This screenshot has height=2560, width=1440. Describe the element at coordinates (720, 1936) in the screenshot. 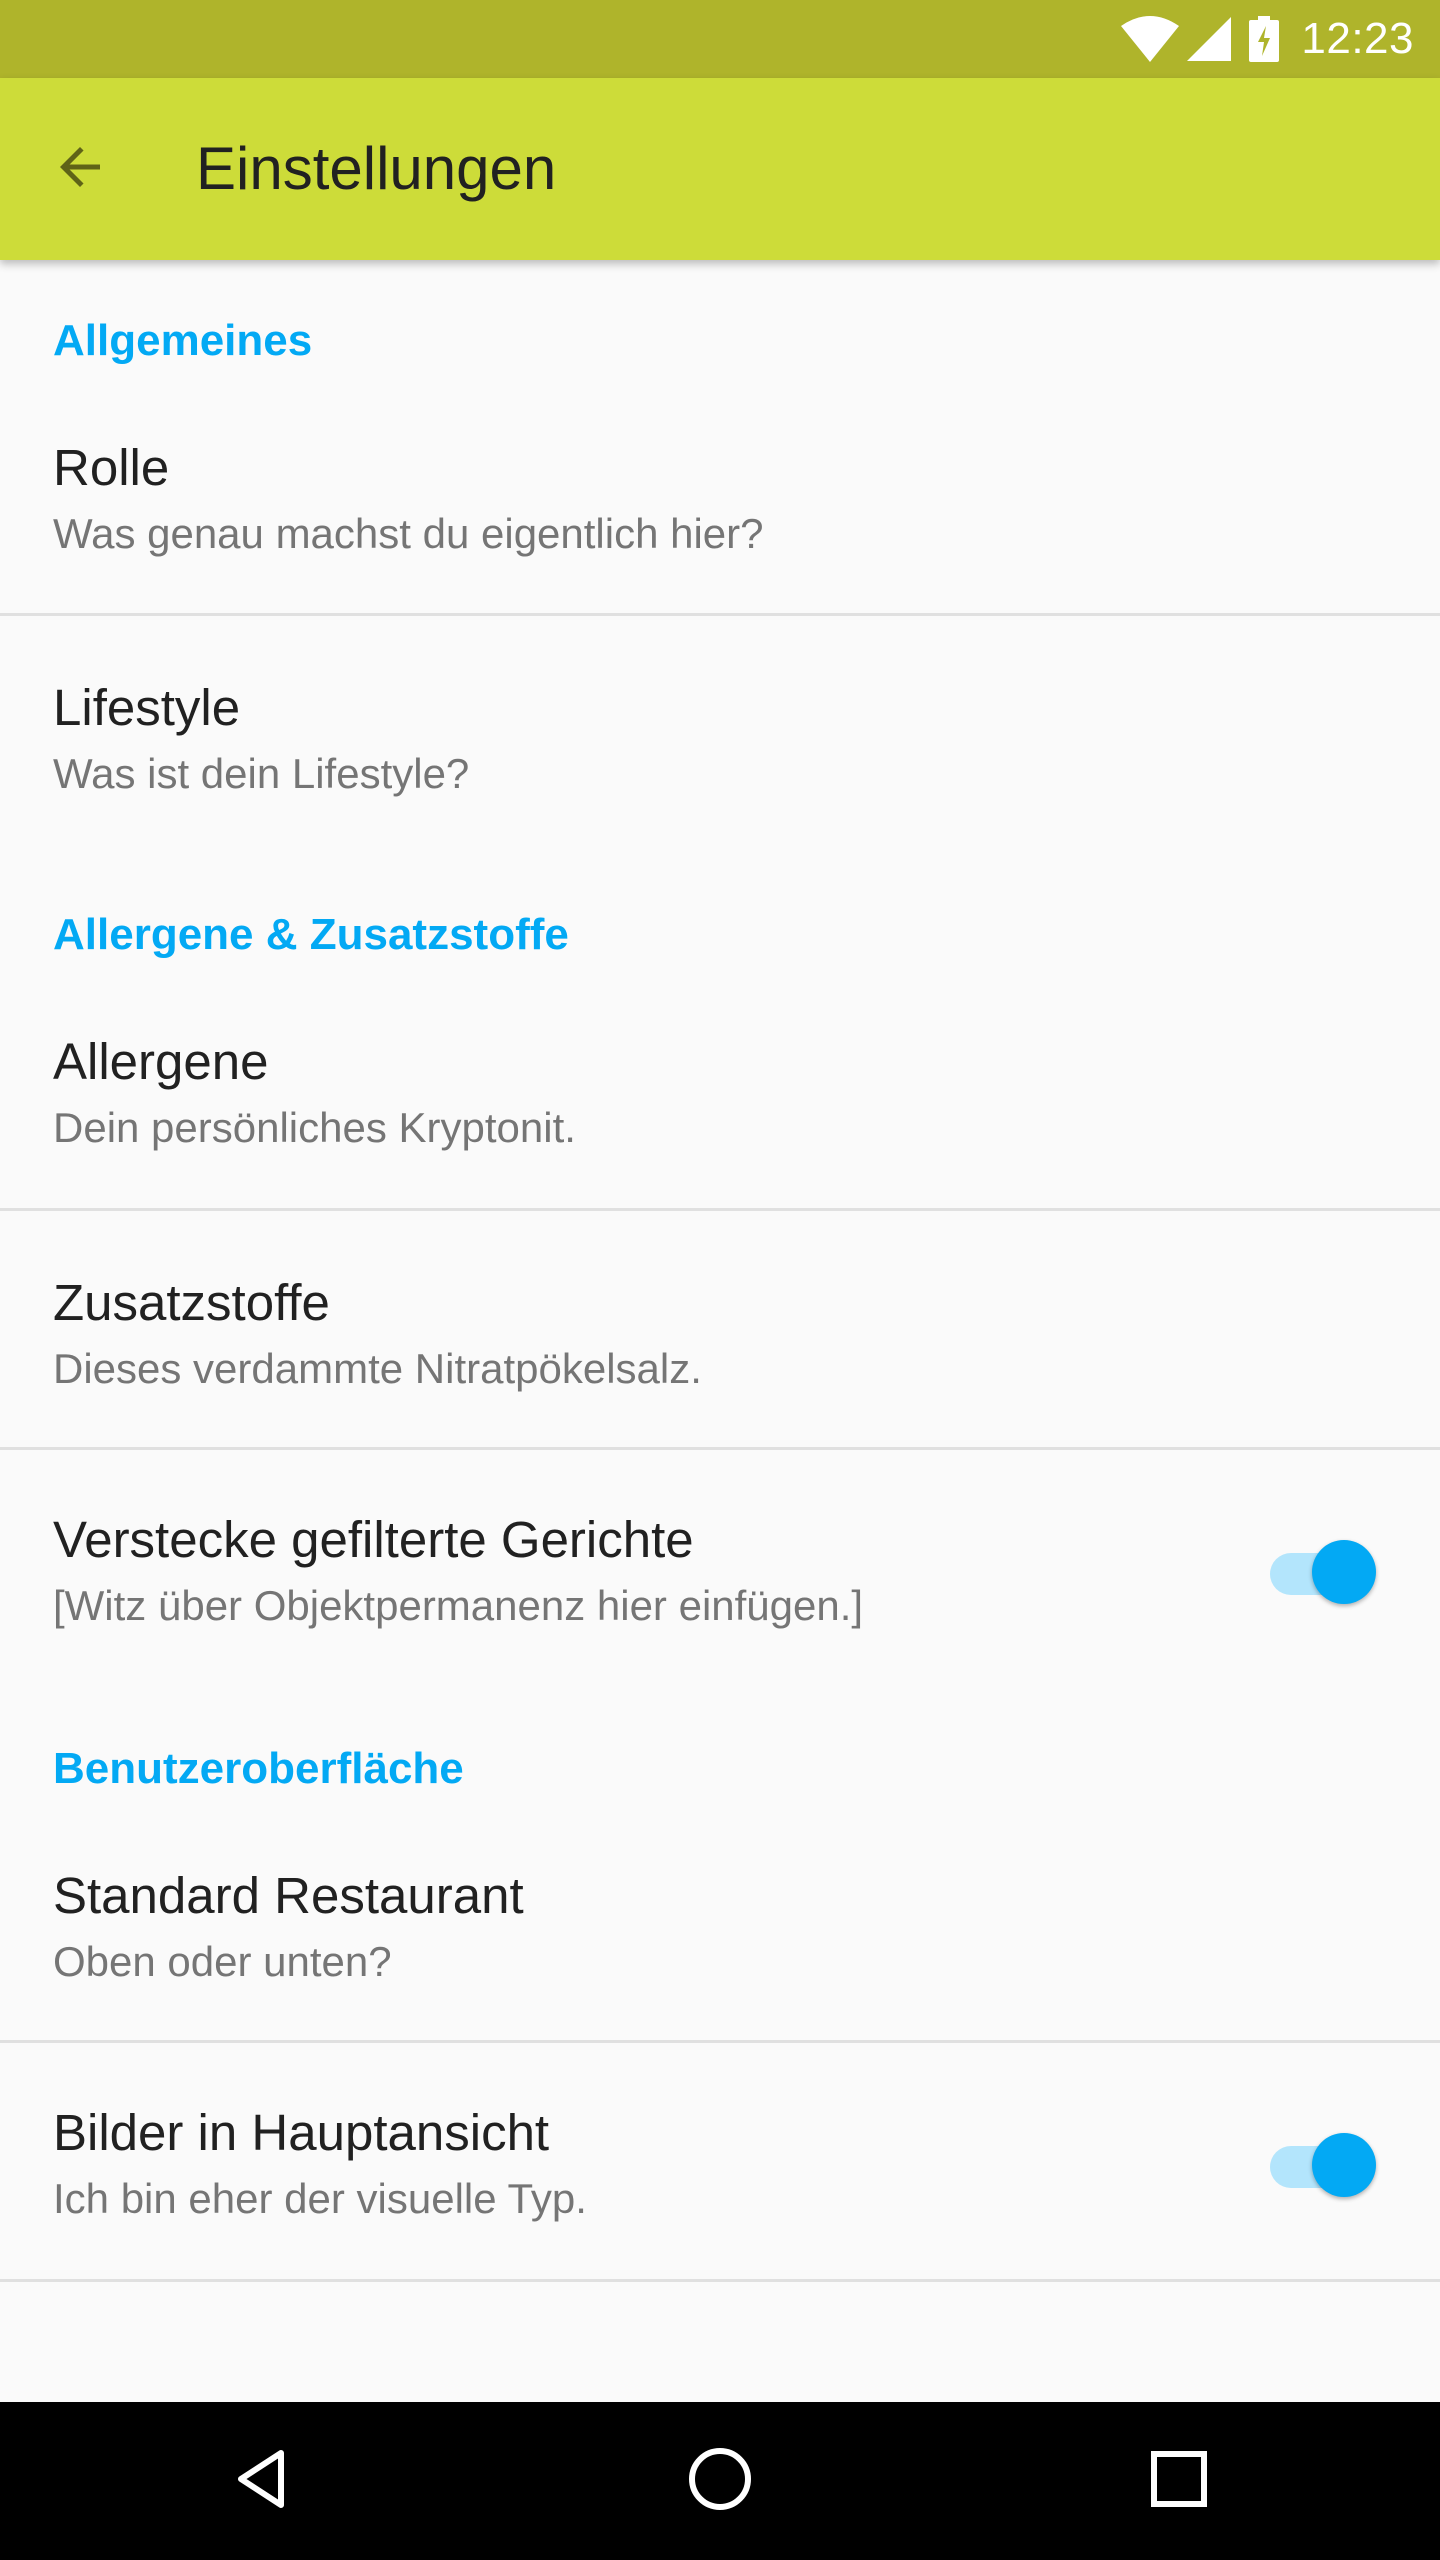

I see `pref-default-restaurant: Standard Restaurant Oben oder unten?` at that location.